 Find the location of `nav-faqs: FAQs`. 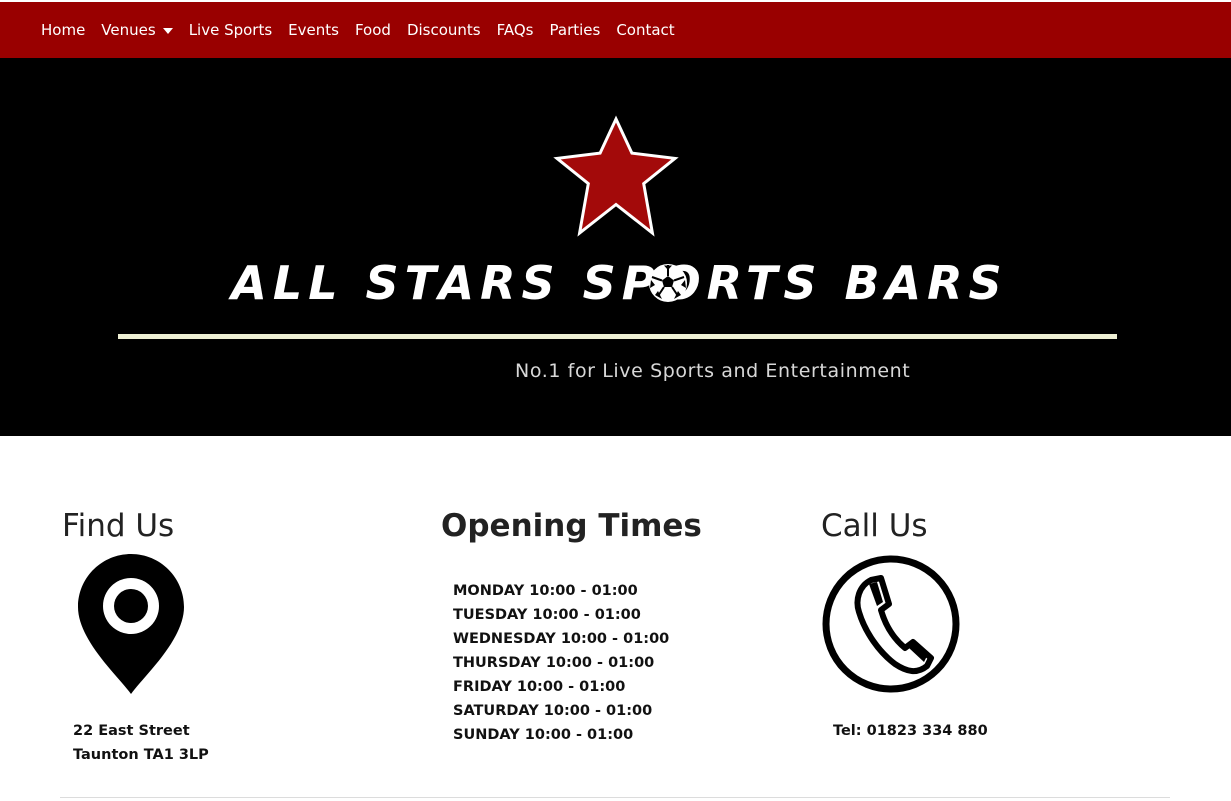

nav-faqs: FAQs is located at coordinates (515, 30).